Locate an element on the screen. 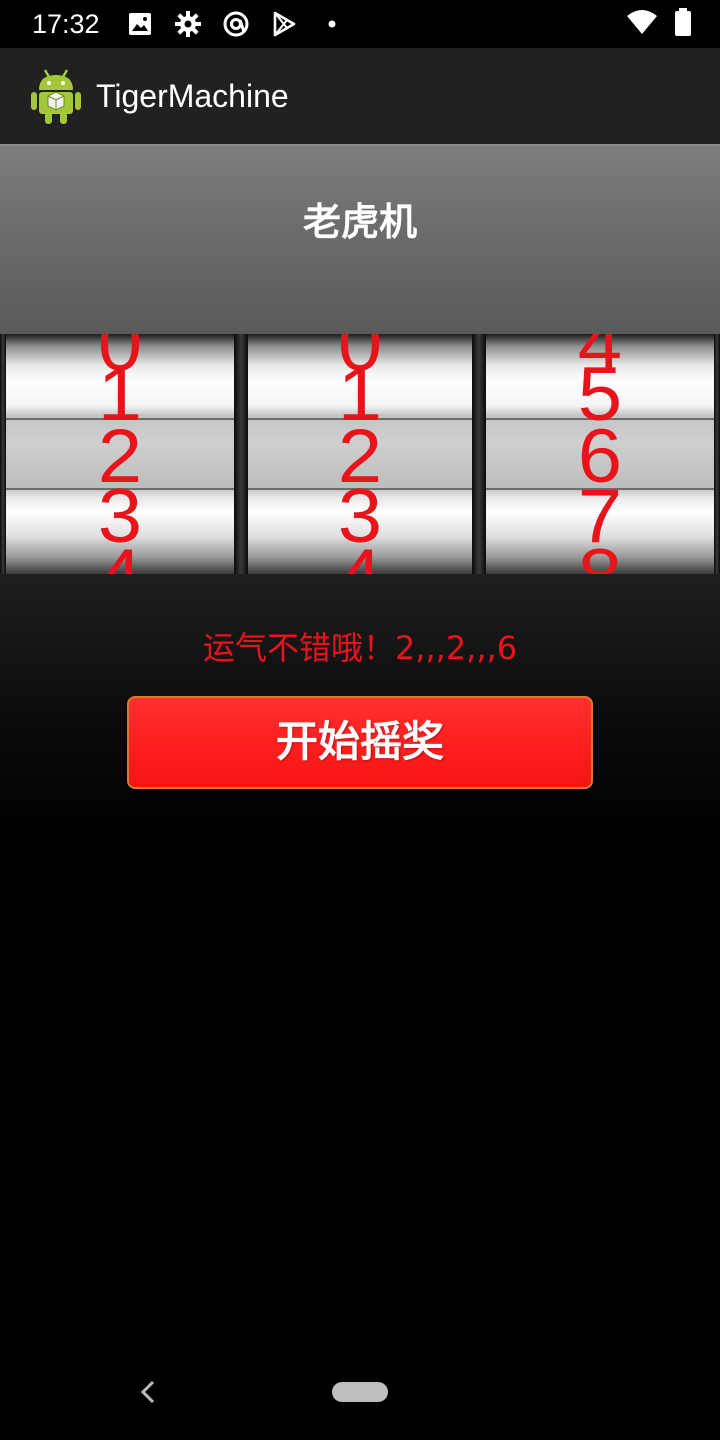 Image resolution: width=720 pixels, height=1440 pixels. android-robot-icon is located at coordinates (56, 96).